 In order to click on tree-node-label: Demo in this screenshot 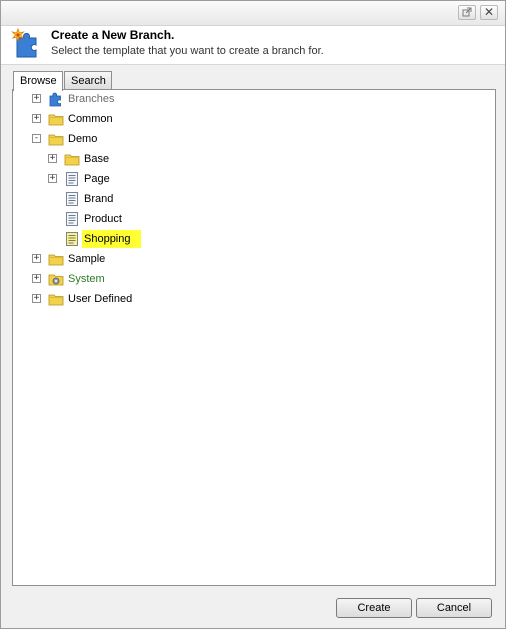, I will do `click(82, 139)`.